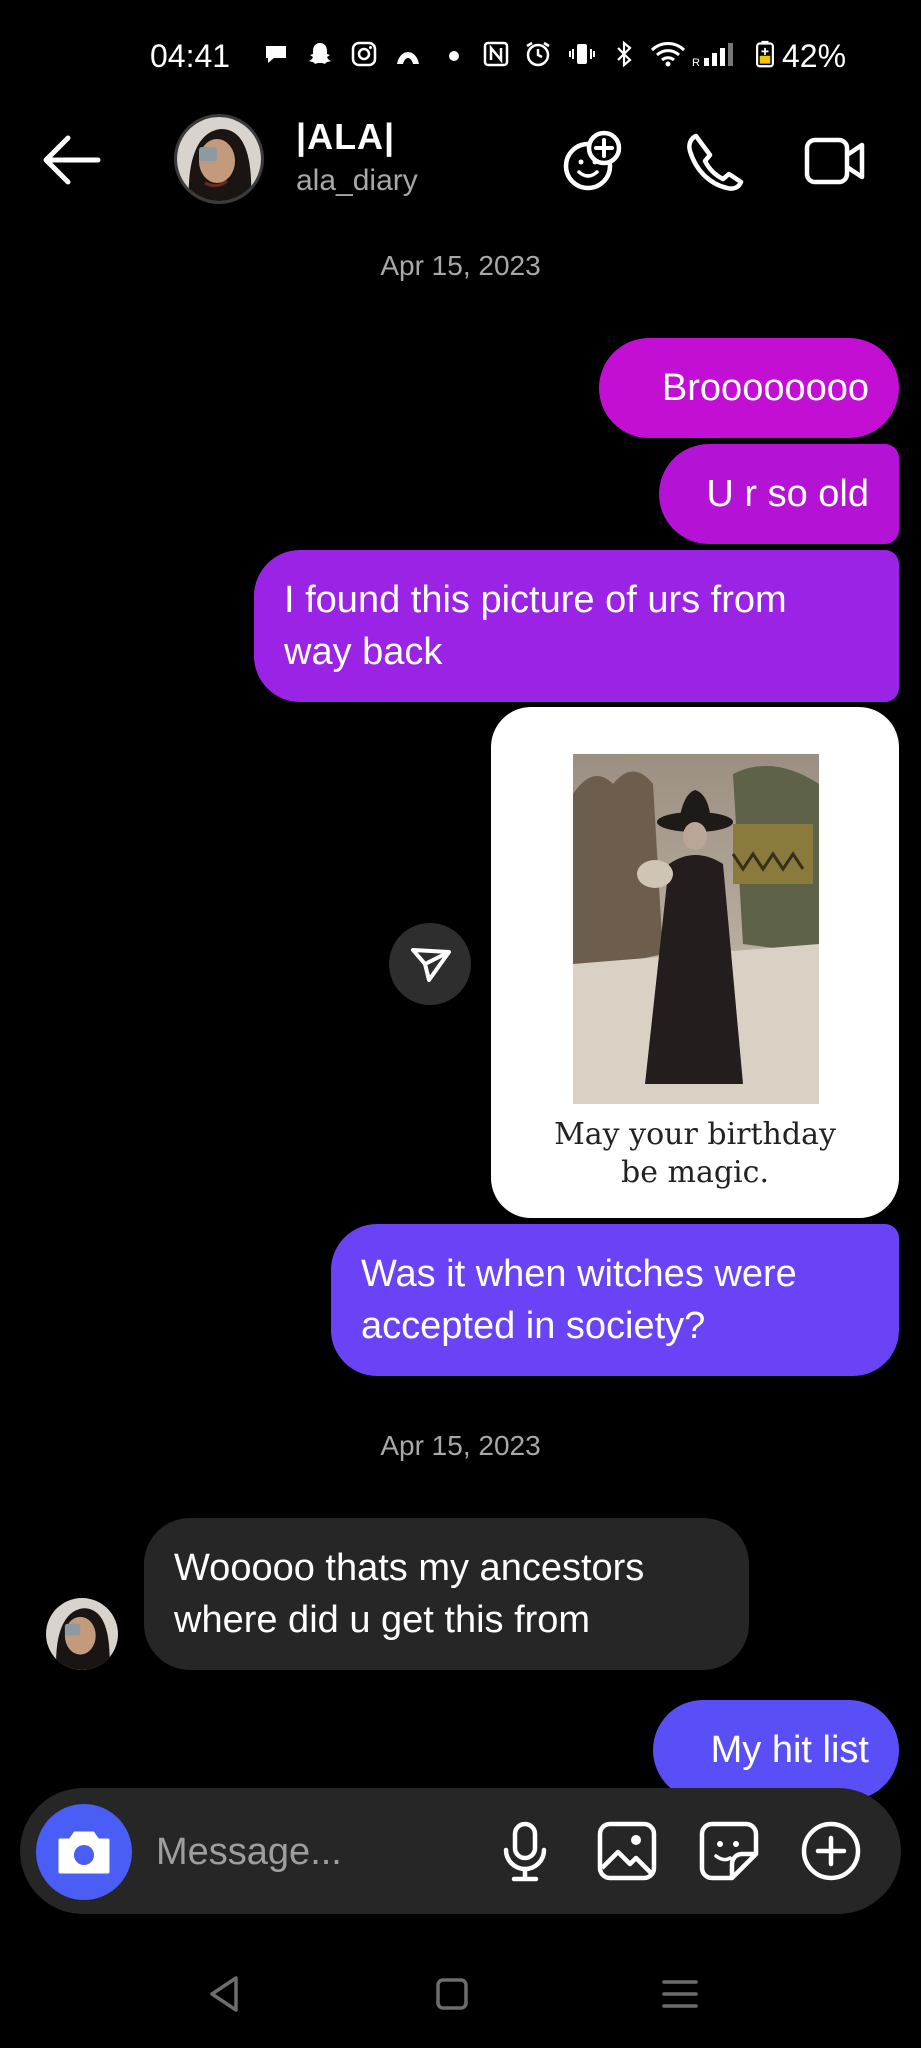  What do you see at coordinates (452, 1994) in the screenshot?
I see `nav-home-icon` at bounding box center [452, 1994].